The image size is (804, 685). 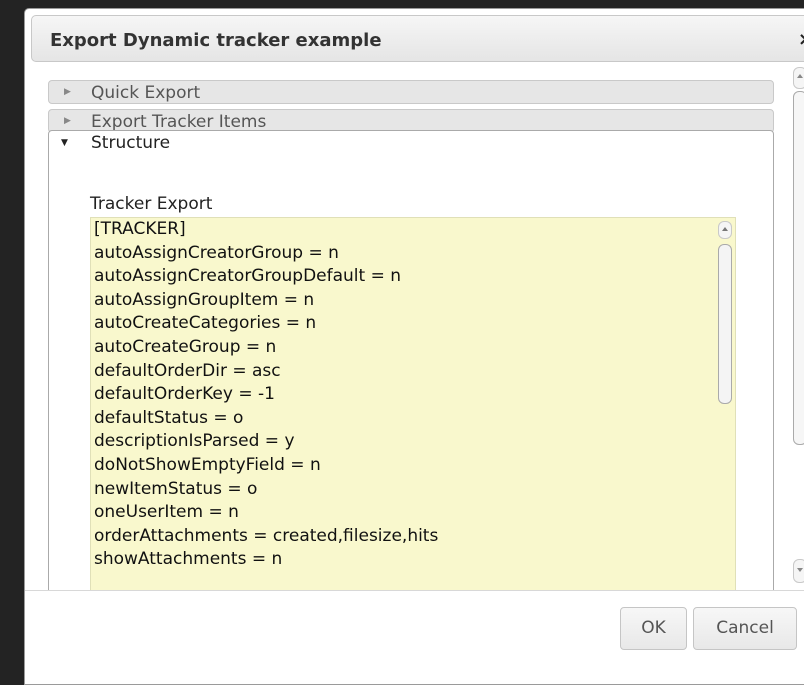 I want to click on text-line: orderAttachments = created,filesize,hits, so click(x=266, y=535).